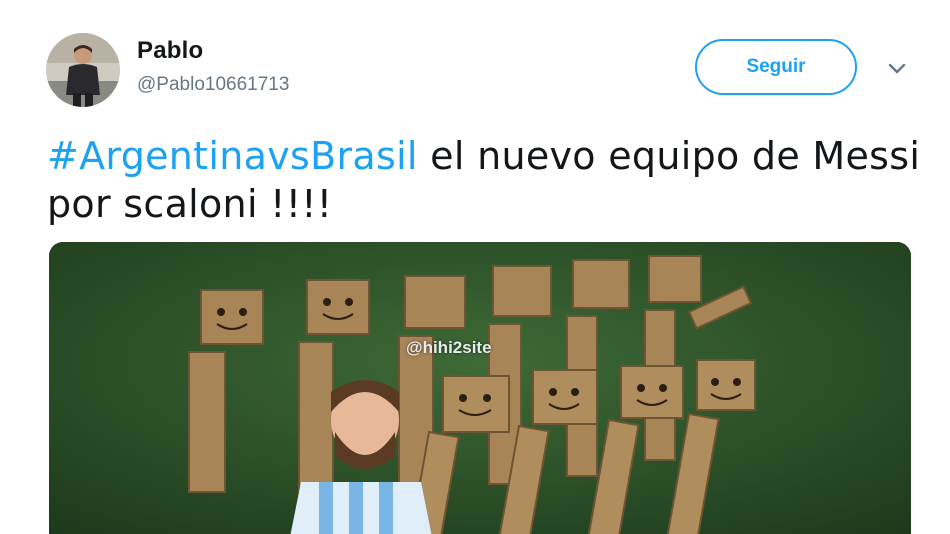 The width and height of the screenshot is (950, 534). I want to click on avatar-image, so click(83, 70).